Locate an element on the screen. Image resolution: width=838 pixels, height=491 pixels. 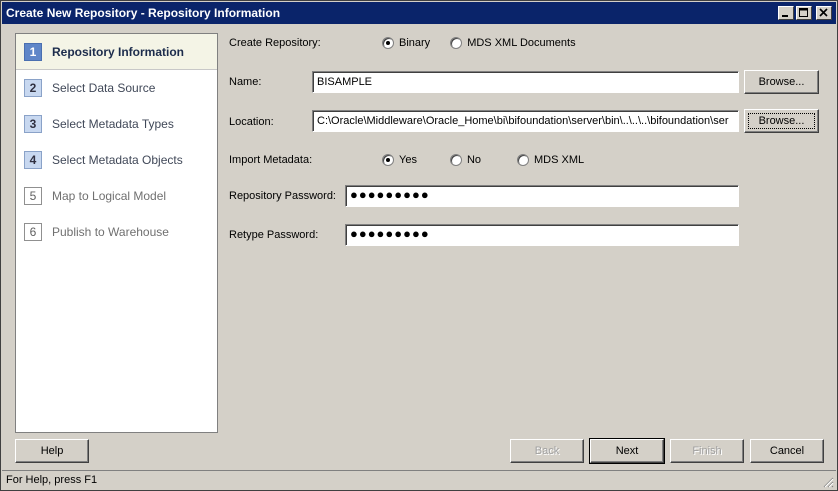
create-repository-options: Binary MDS XML Documents is located at coordinates (479, 43).